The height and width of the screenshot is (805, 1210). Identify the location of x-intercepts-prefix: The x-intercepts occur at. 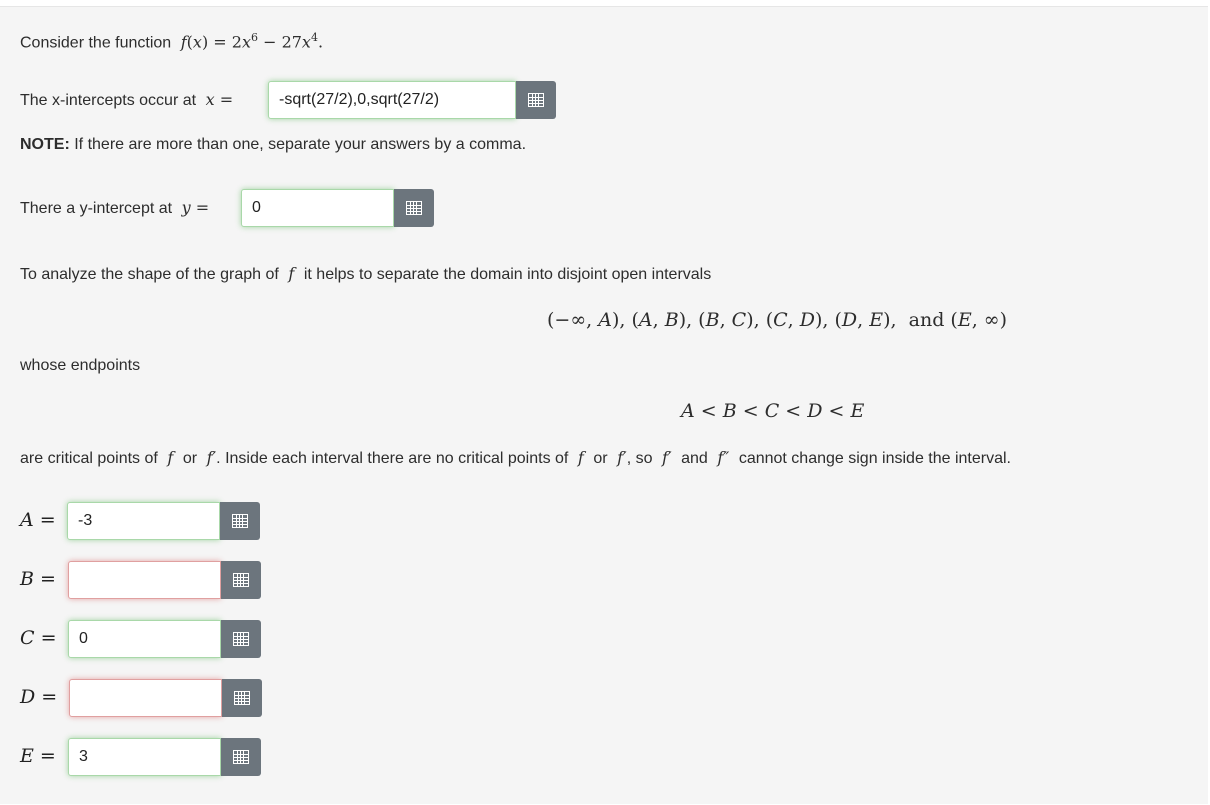
(108, 100).